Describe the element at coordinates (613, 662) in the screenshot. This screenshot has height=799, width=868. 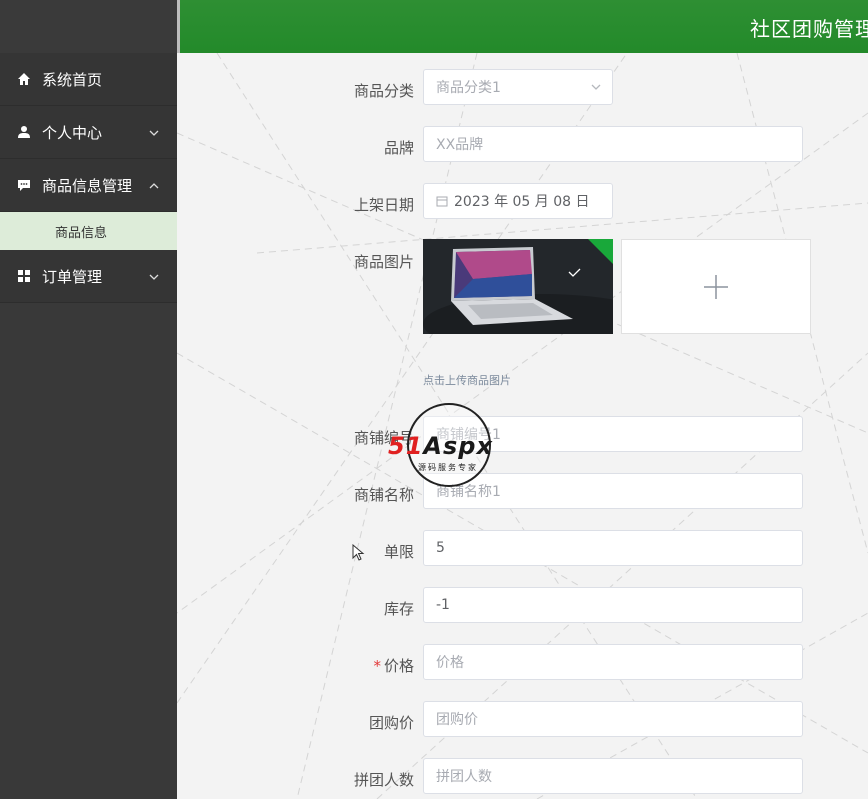
I see `price-input: 价格` at that location.